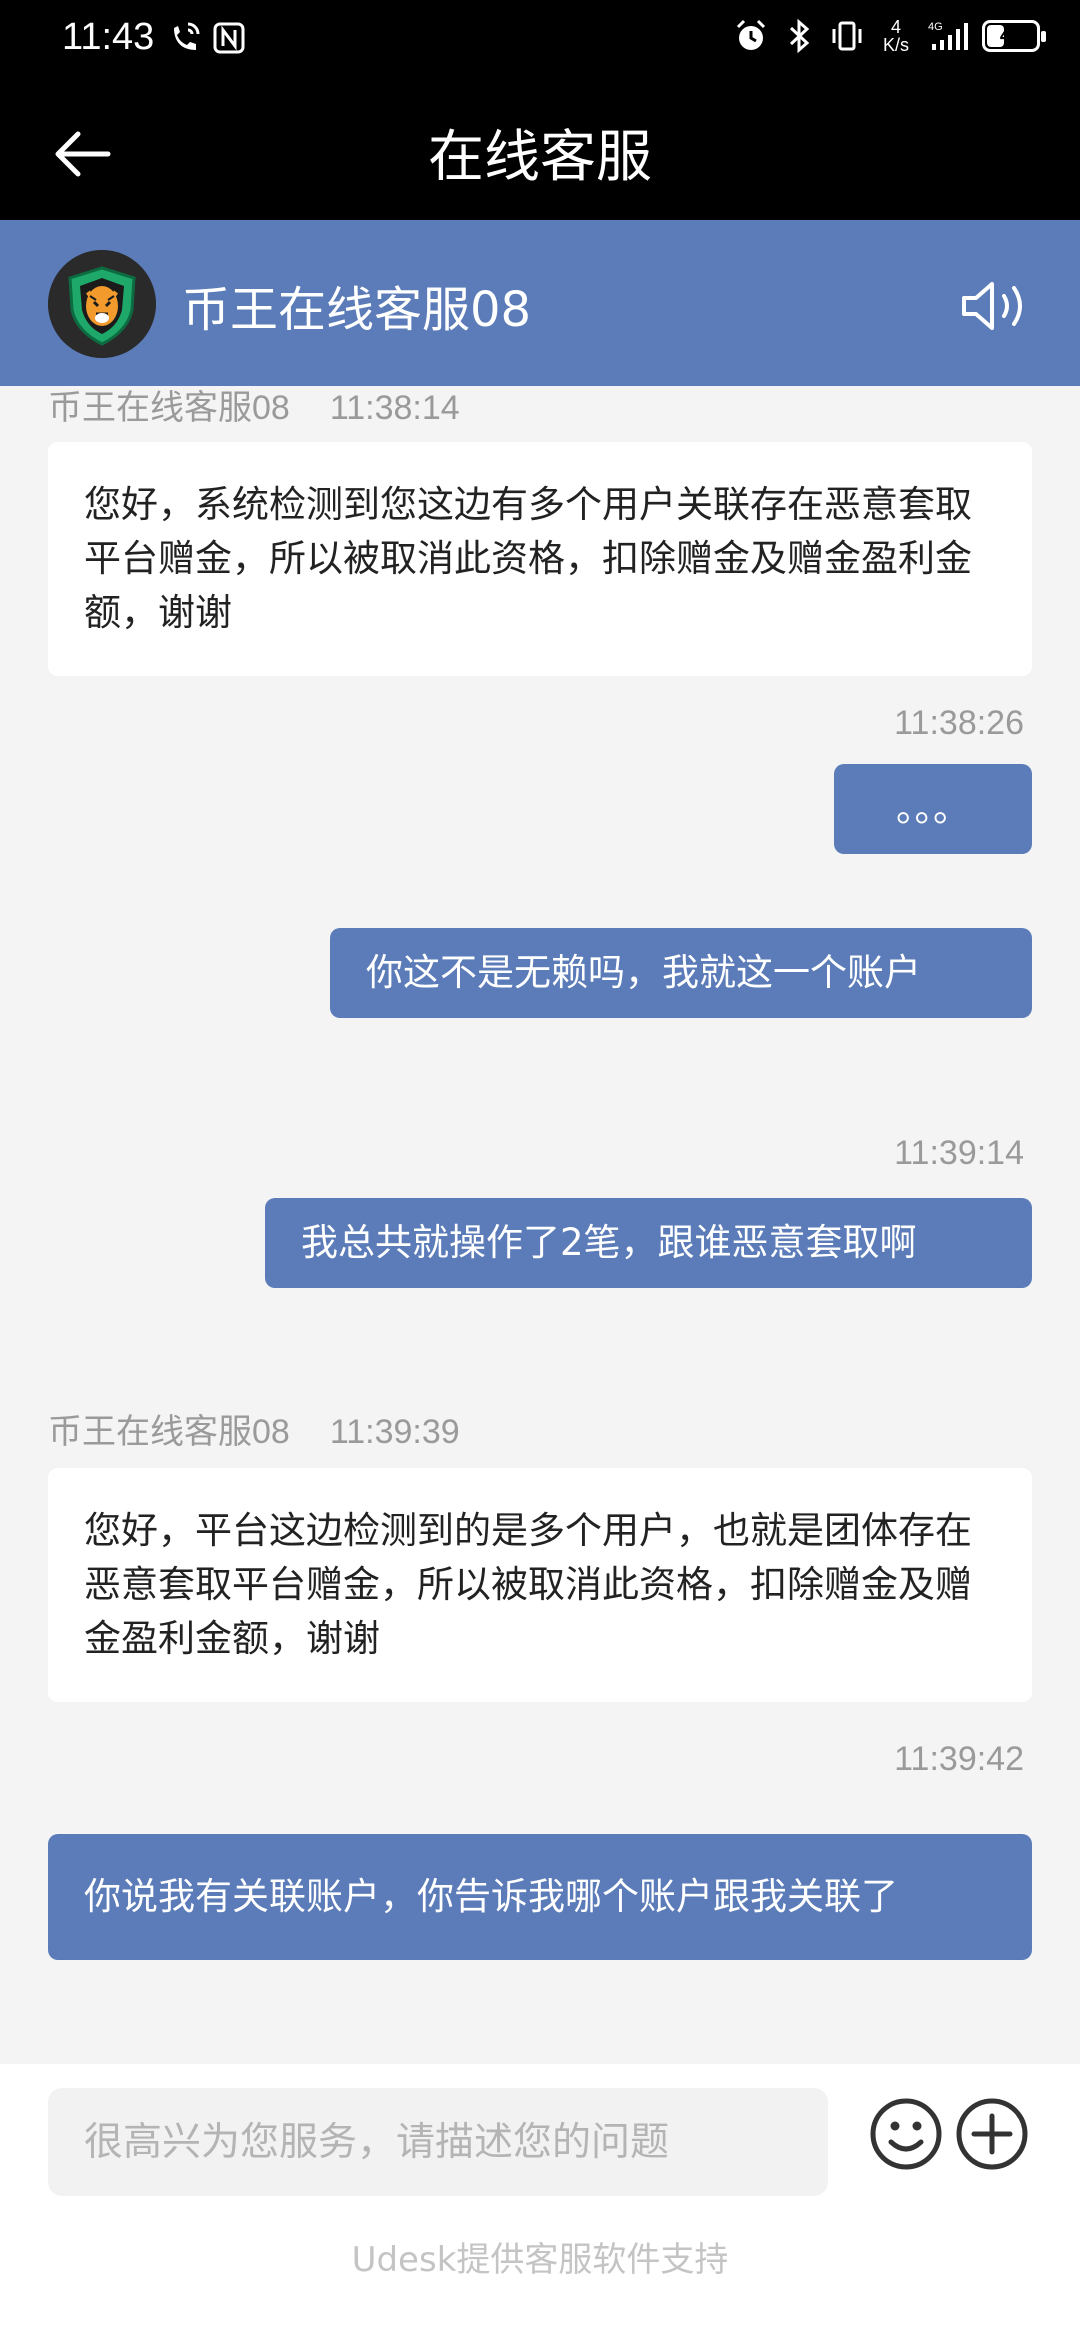 The image size is (1080, 2340). What do you see at coordinates (681, 973) in the screenshot?
I see `outgoing-message-bubble: 你这不是无赖吗，我就这一个账户` at bounding box center [681, 973].